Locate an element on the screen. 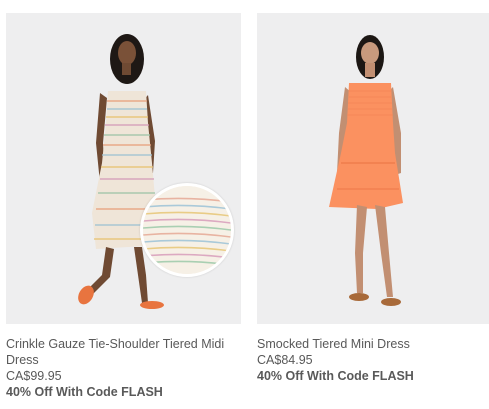 This screenshot has width=489, height=409. product-price: CA$99.95 is located at coordinates (34, 376).